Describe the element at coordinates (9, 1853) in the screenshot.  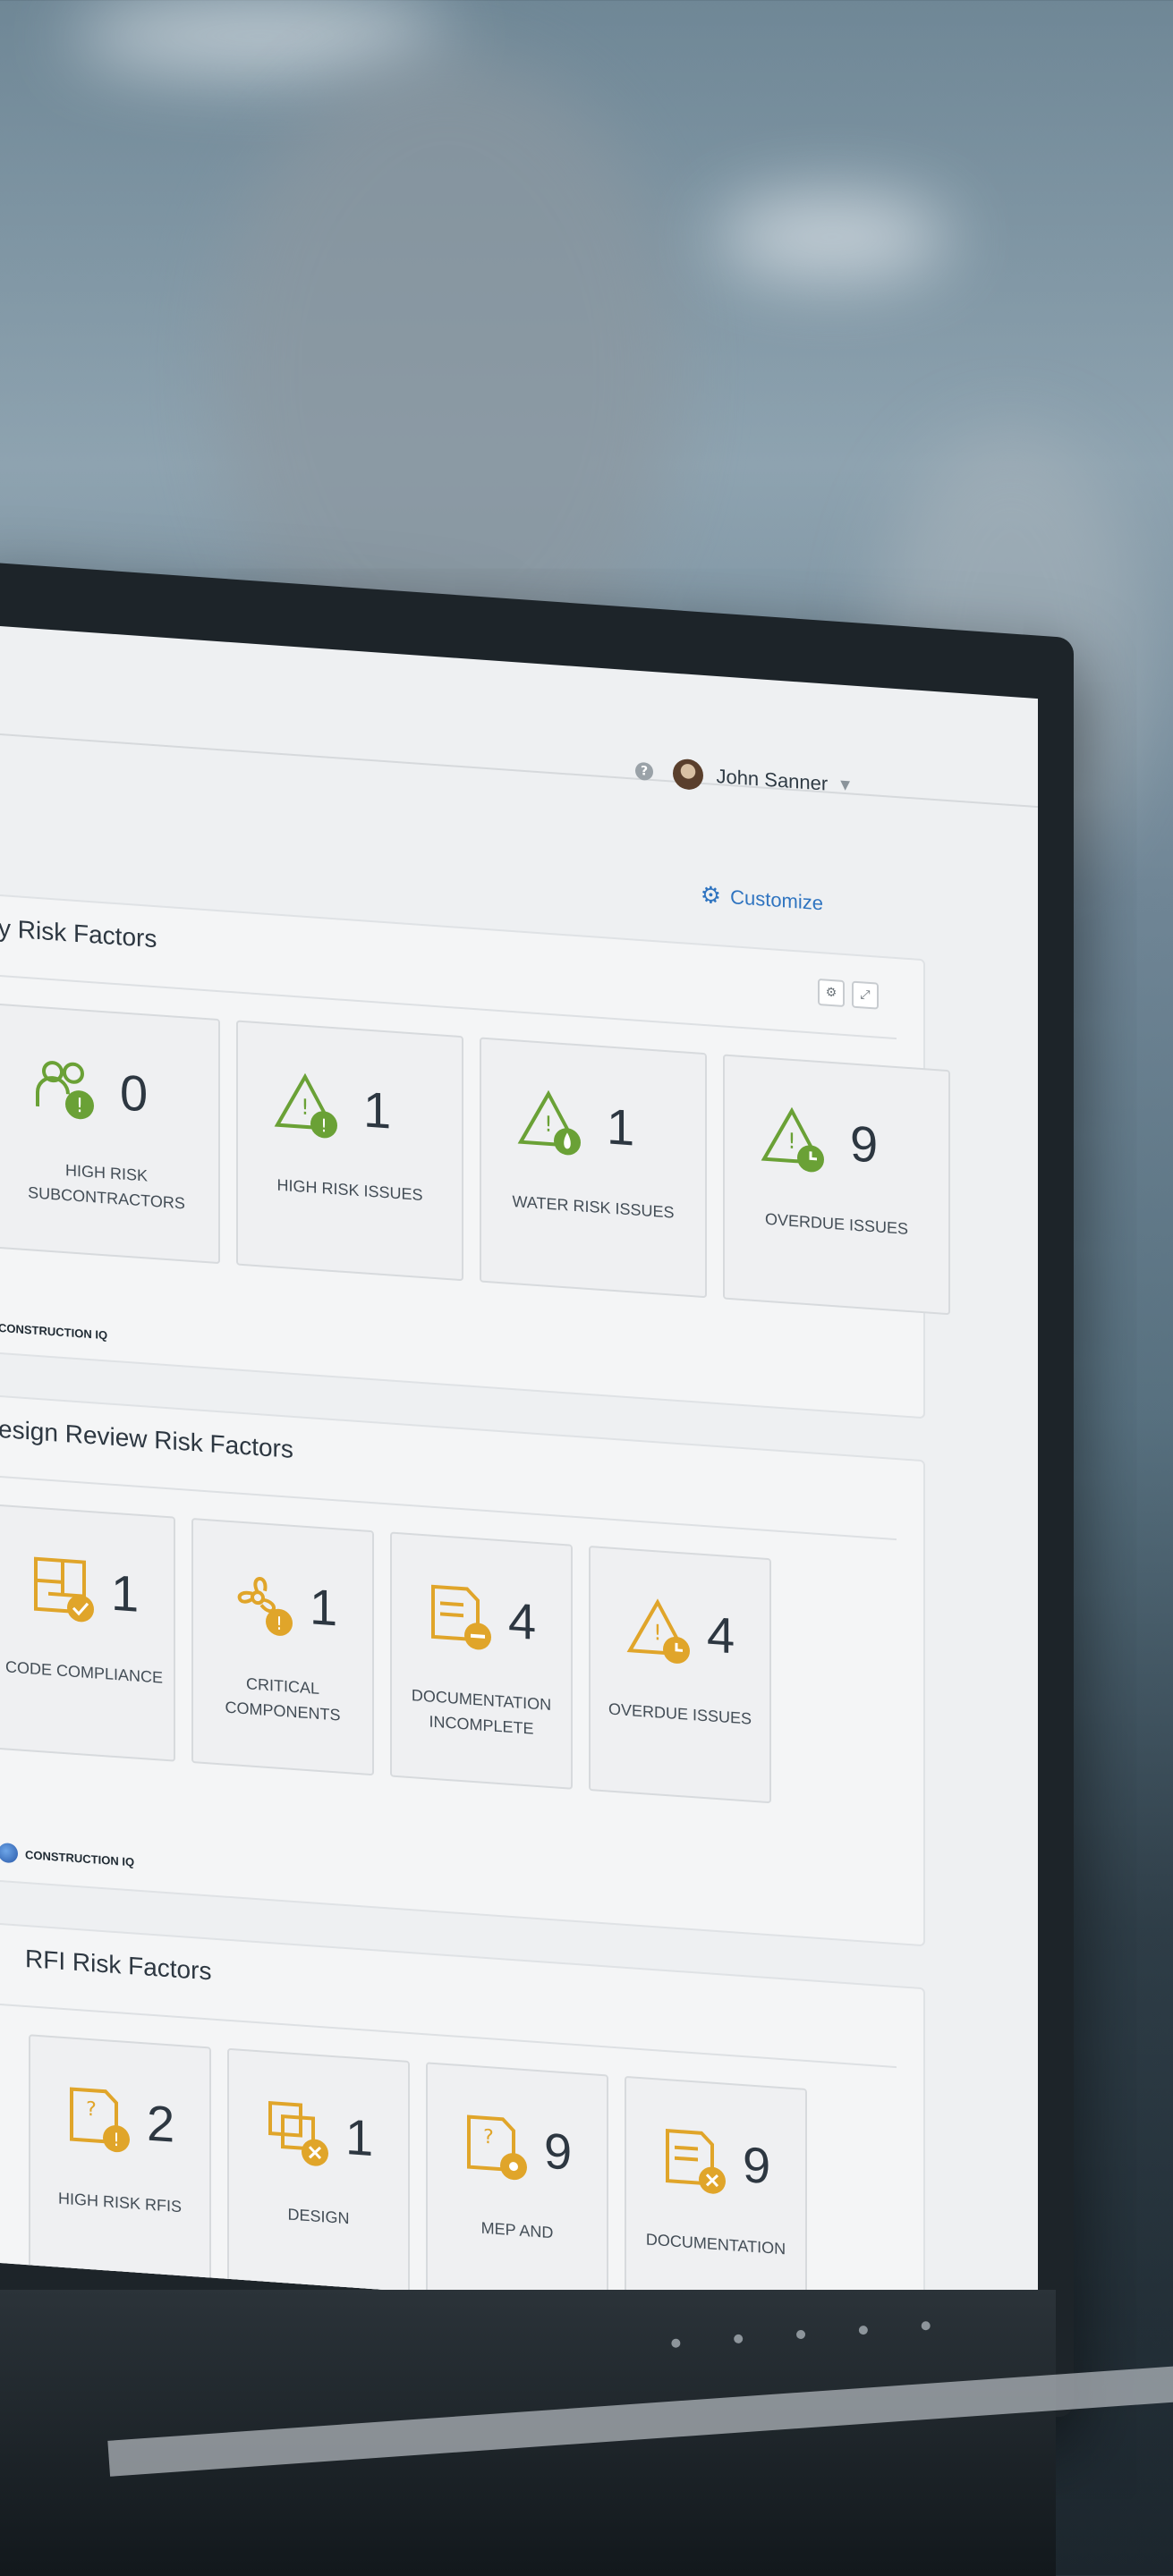
I see `construction-iq-logo` at that location.